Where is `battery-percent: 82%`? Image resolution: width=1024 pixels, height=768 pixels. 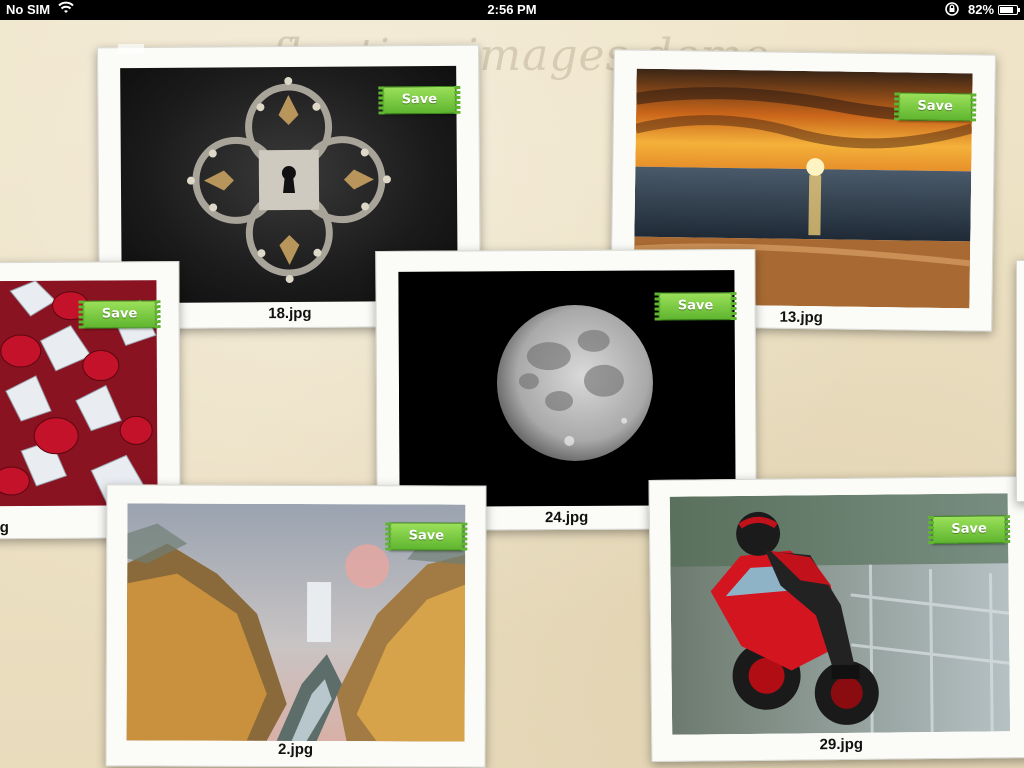
battery-percent: 82% is located at coordinates (981, 9).